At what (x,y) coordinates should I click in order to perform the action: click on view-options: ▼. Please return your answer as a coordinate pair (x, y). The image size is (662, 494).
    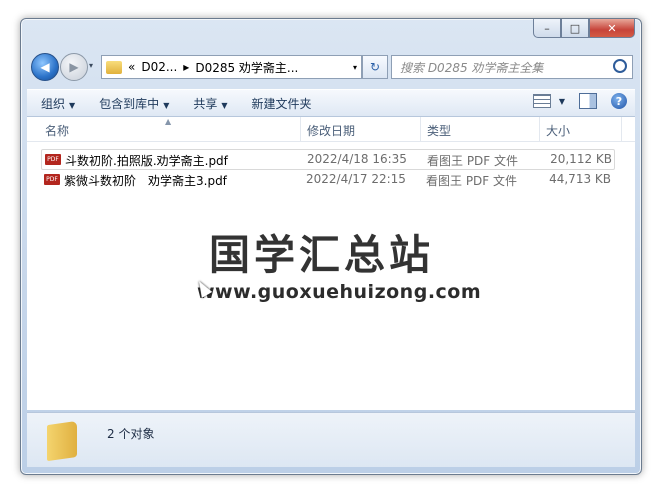
    Looking at the image, I should click on (548, 101).